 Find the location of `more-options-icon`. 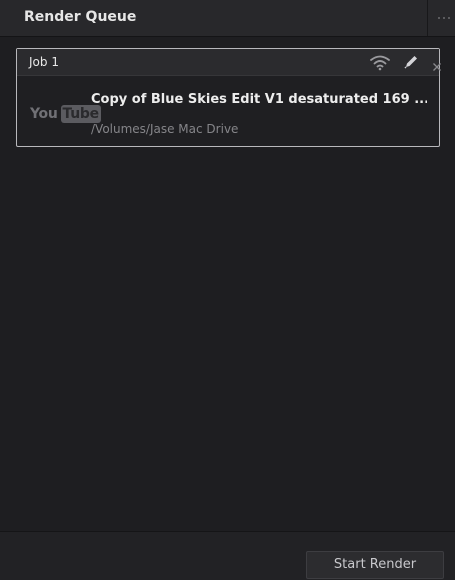

more-options-icon is located at coordinates (443, 18).